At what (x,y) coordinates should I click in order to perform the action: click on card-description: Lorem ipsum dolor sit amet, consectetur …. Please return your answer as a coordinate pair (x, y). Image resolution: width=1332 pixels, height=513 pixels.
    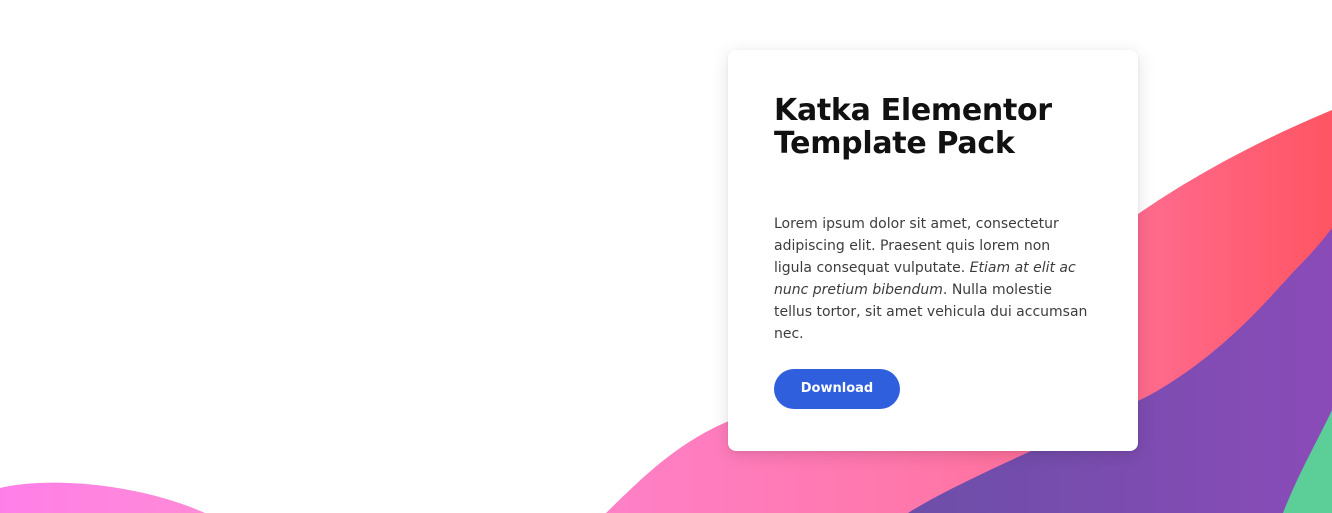
    Looking at the image, I should click on (933, 279).